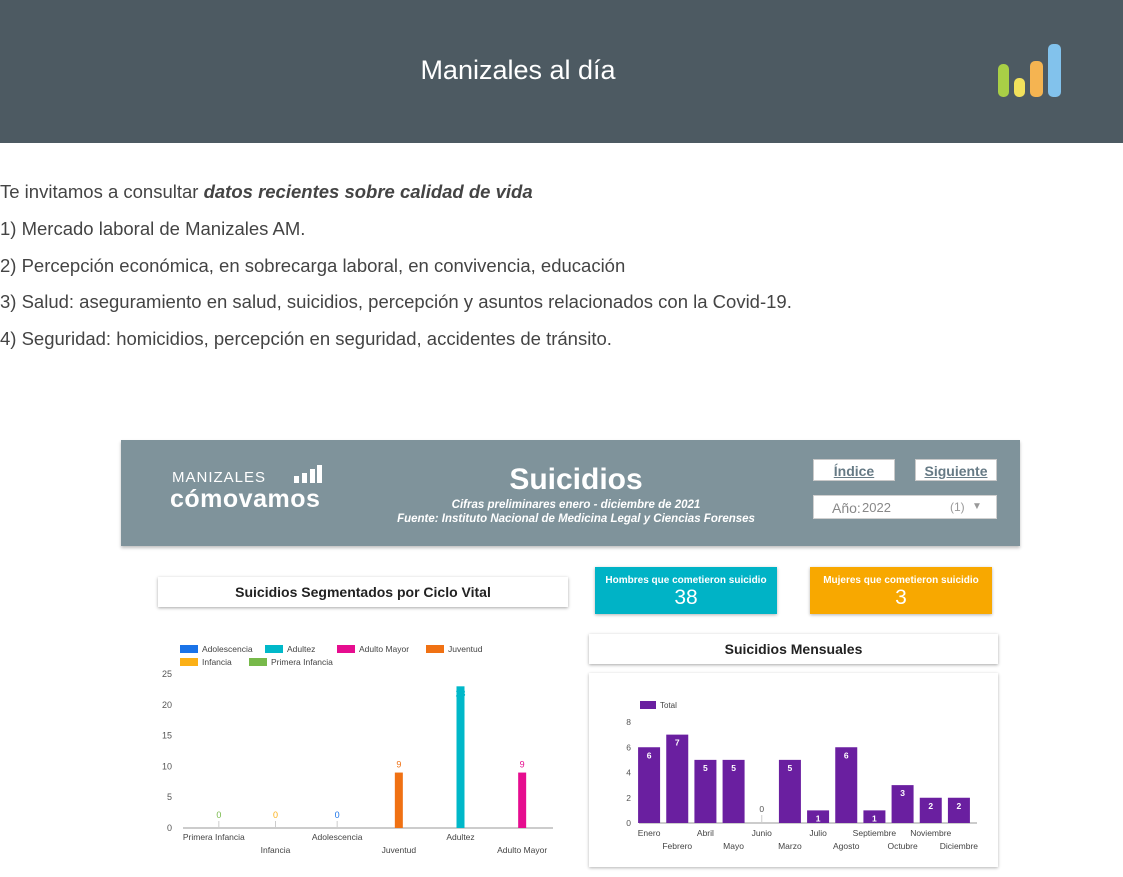 The height and width of the screenshot is (877, 1123). Describe the element at coordinates (677, 743) in the screenshot. I see `data-label: 7` at that location.